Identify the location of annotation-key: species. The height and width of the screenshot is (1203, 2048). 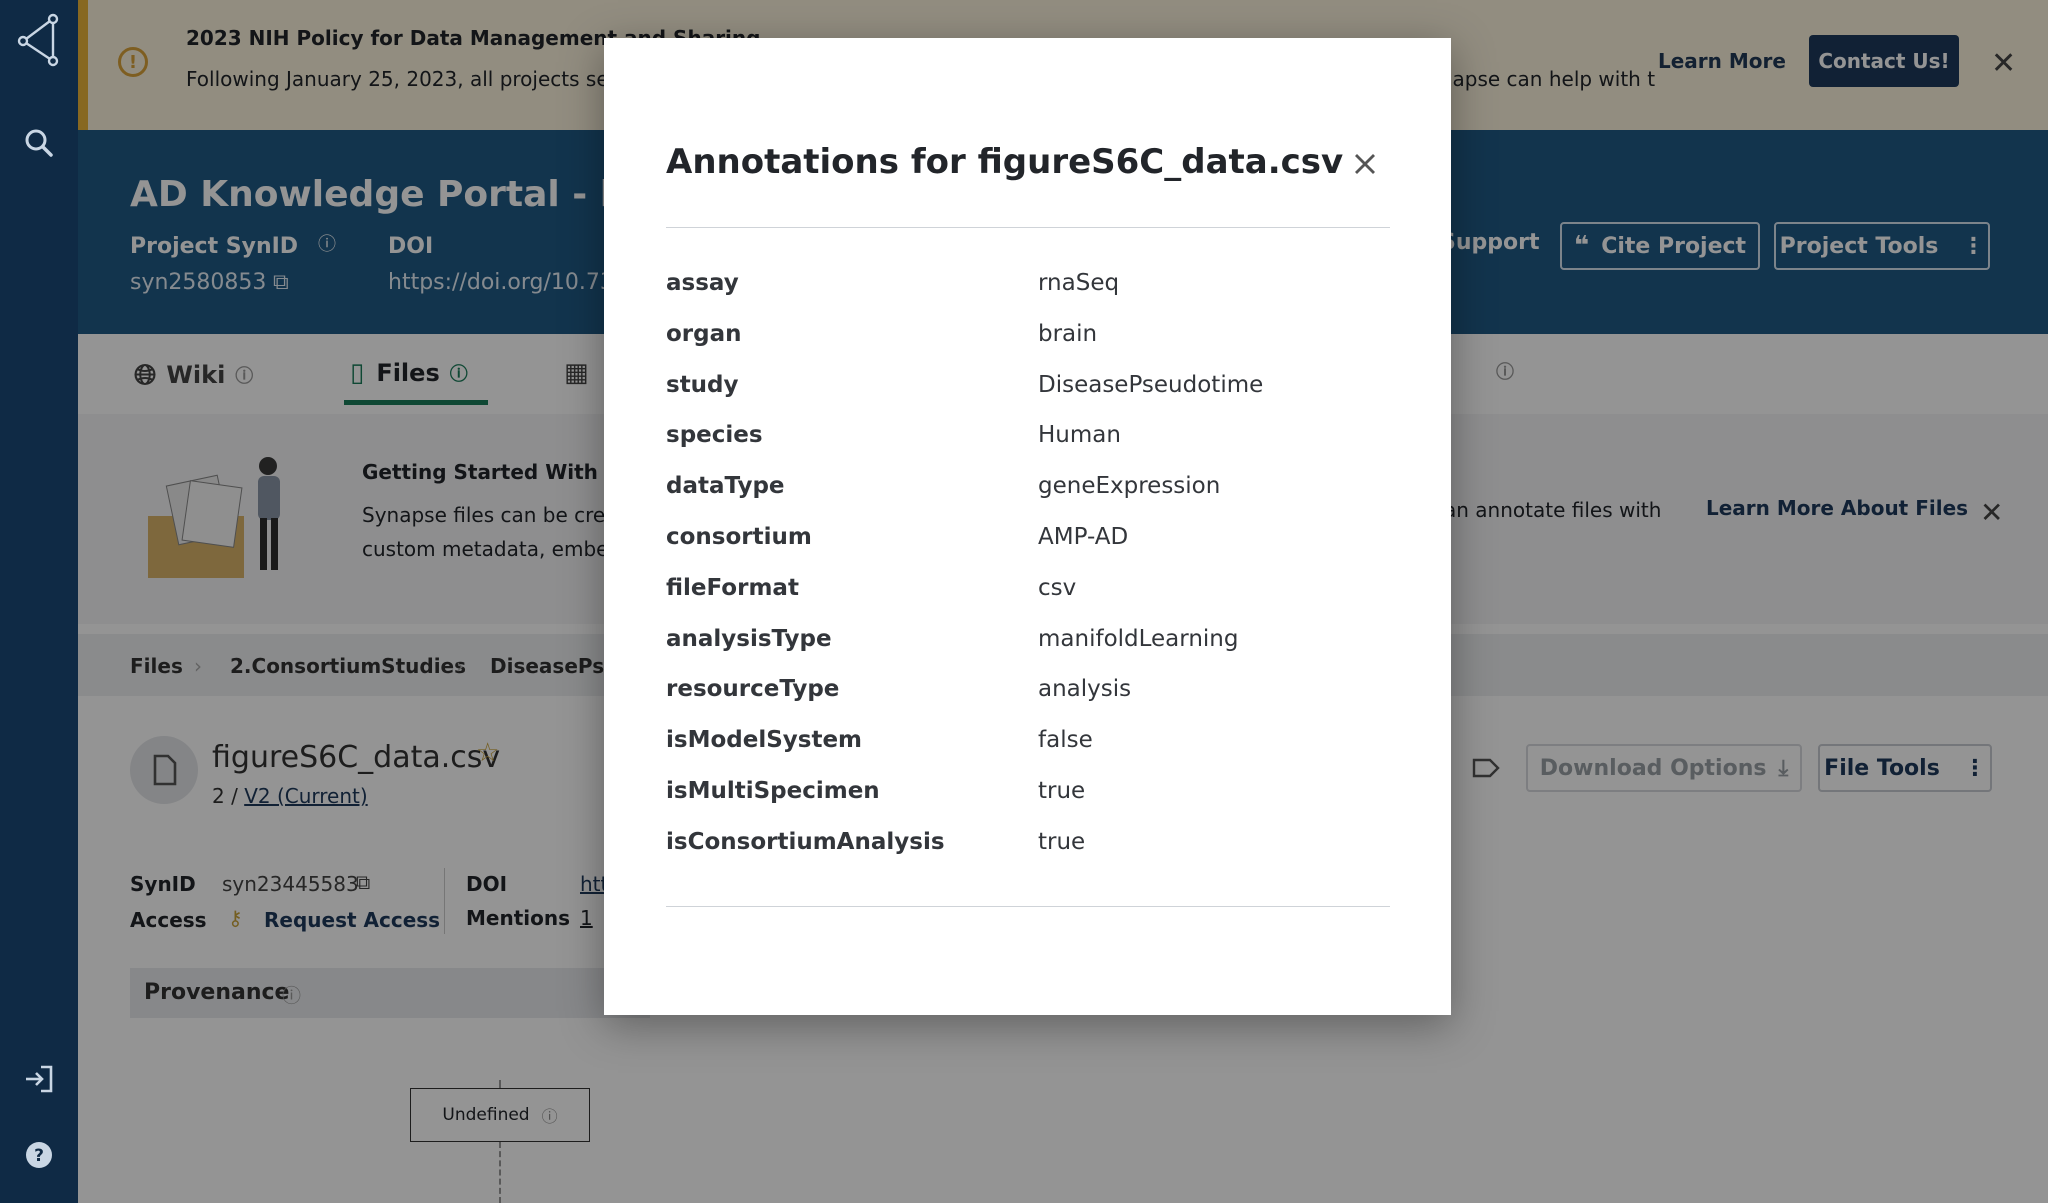
(714, 435).